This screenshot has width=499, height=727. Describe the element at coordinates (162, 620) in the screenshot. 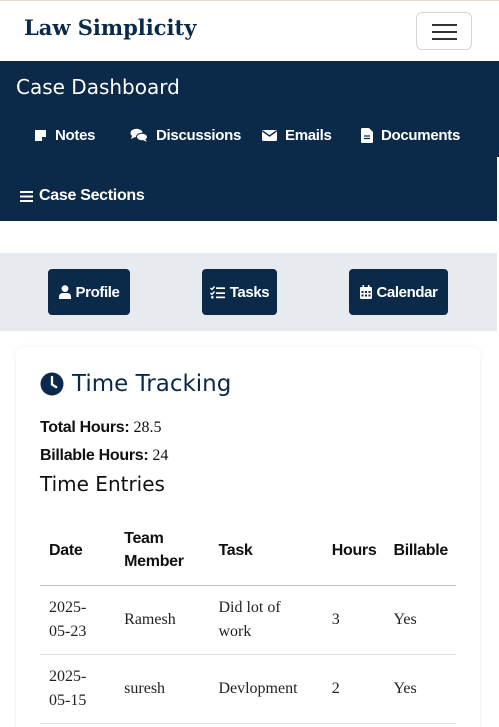

I see `cell-team-member: Ramesh` at that location.